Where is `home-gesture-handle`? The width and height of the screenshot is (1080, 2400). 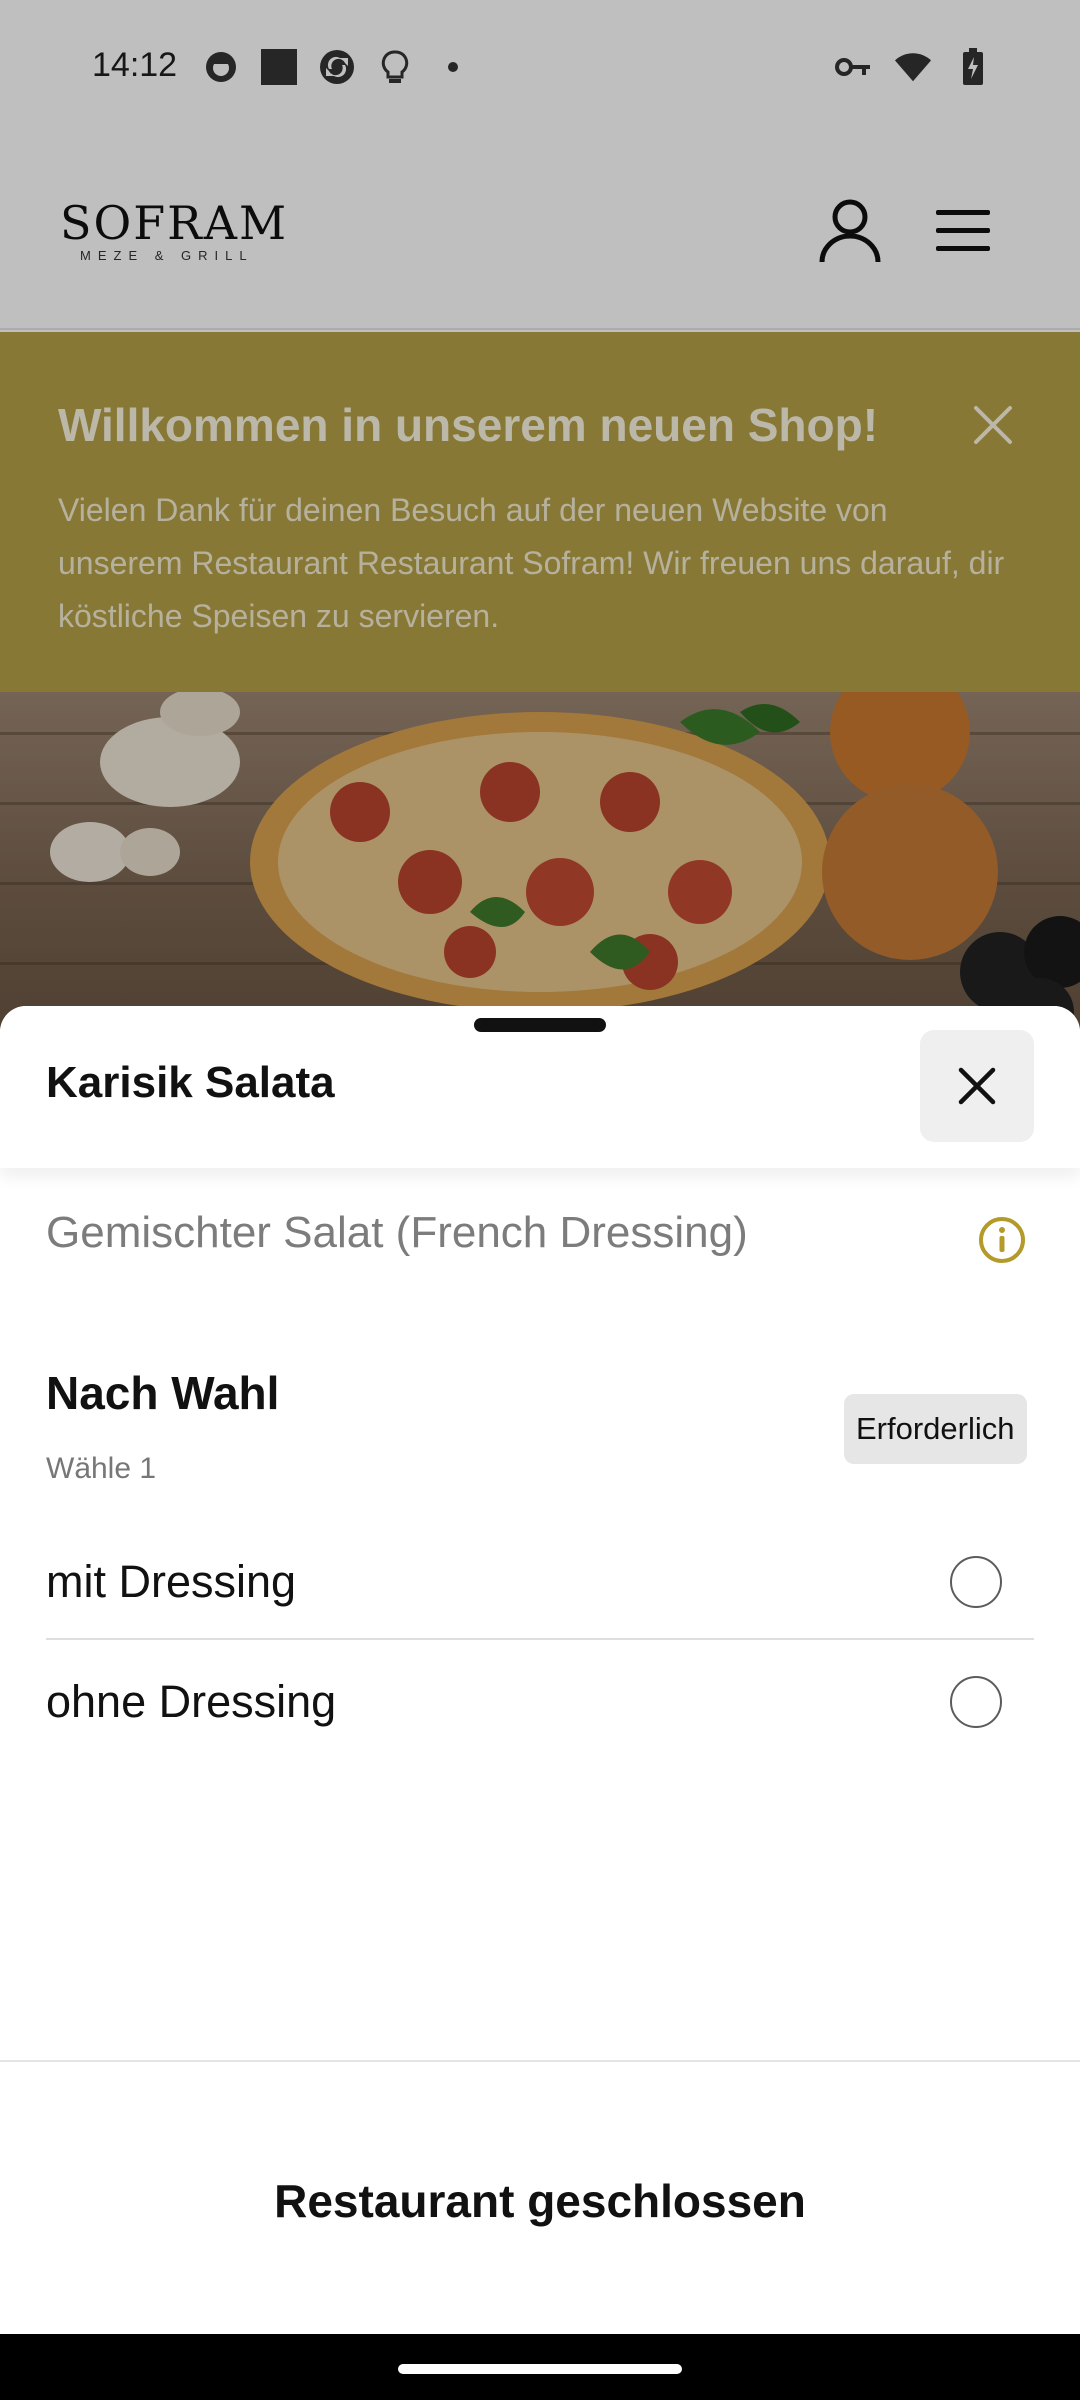
home-gesture-handle is located at coordinates (540, 2369).